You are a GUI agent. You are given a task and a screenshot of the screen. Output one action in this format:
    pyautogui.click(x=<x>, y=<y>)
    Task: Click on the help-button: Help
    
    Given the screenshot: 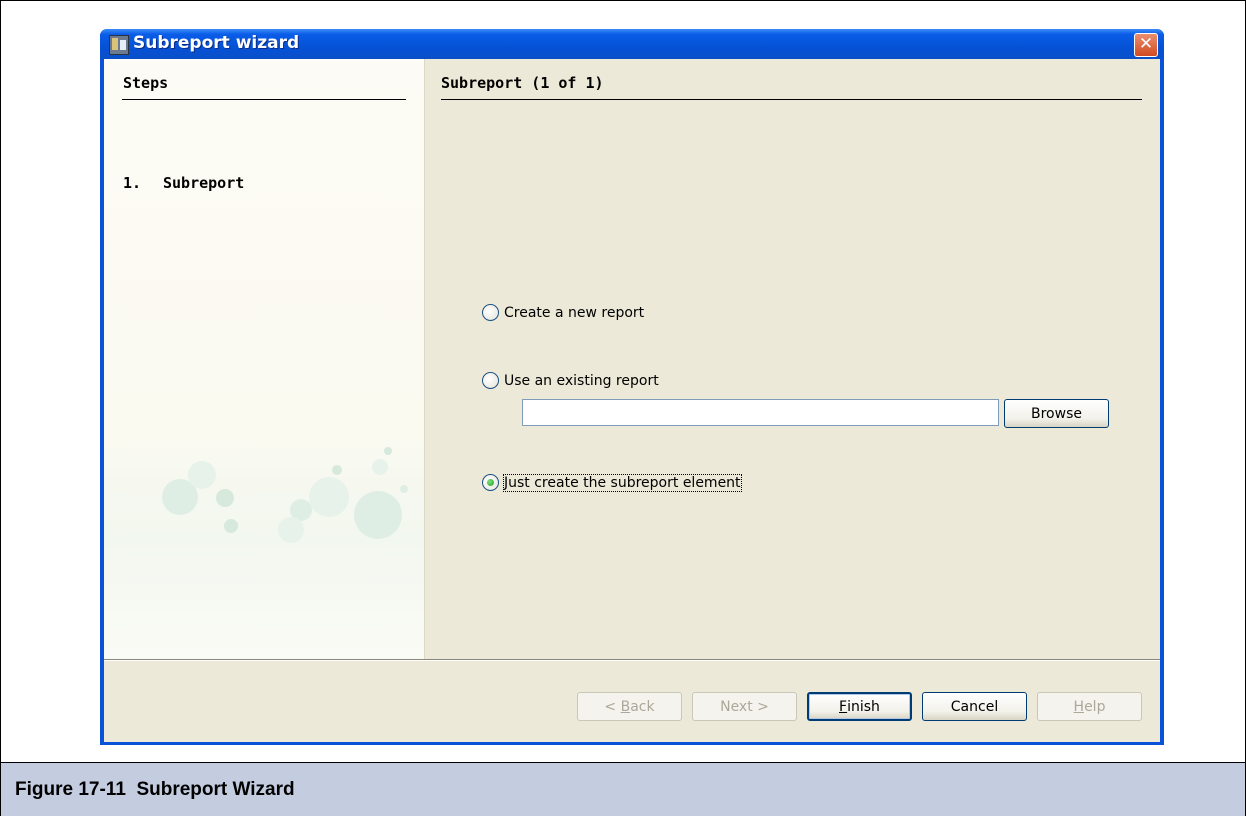 What is the action you would take?
    pyautogui.click(x=1089, y=706)
    